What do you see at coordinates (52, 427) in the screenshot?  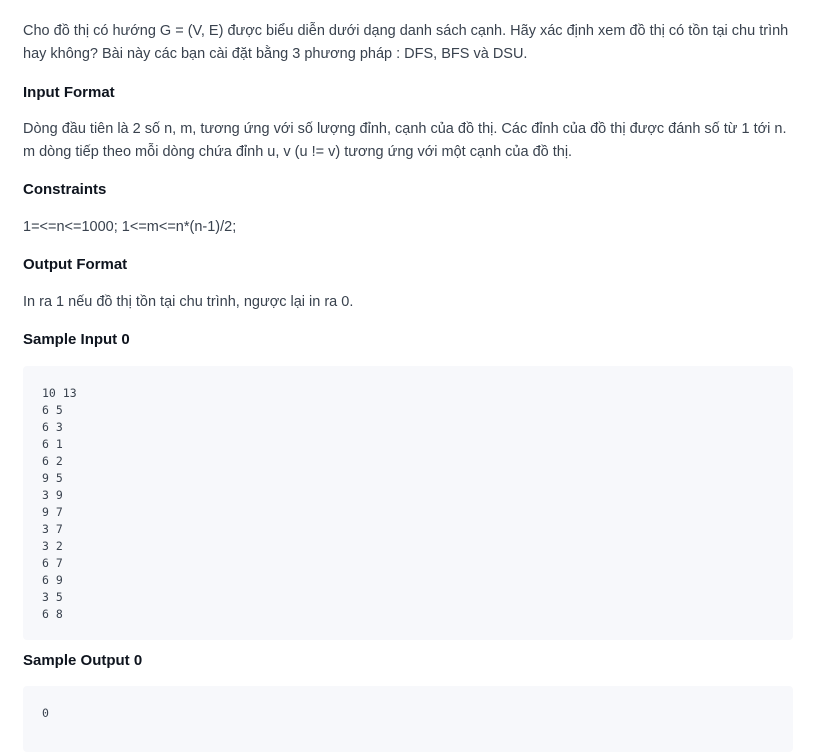 I see `code-line: 6 3` at bounding box center [52, 427].